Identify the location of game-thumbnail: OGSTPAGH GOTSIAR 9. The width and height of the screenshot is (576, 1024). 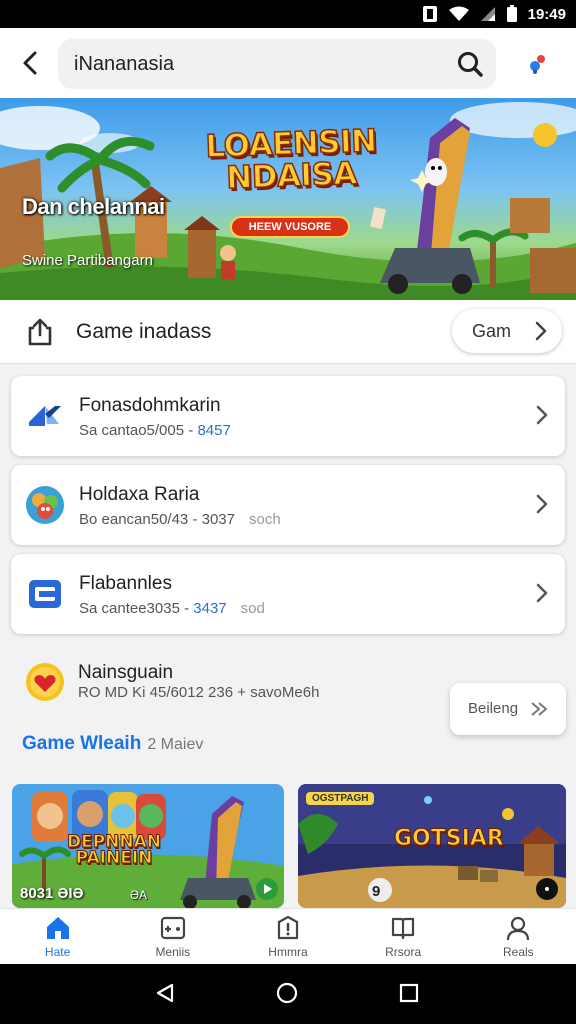
(432, 846).